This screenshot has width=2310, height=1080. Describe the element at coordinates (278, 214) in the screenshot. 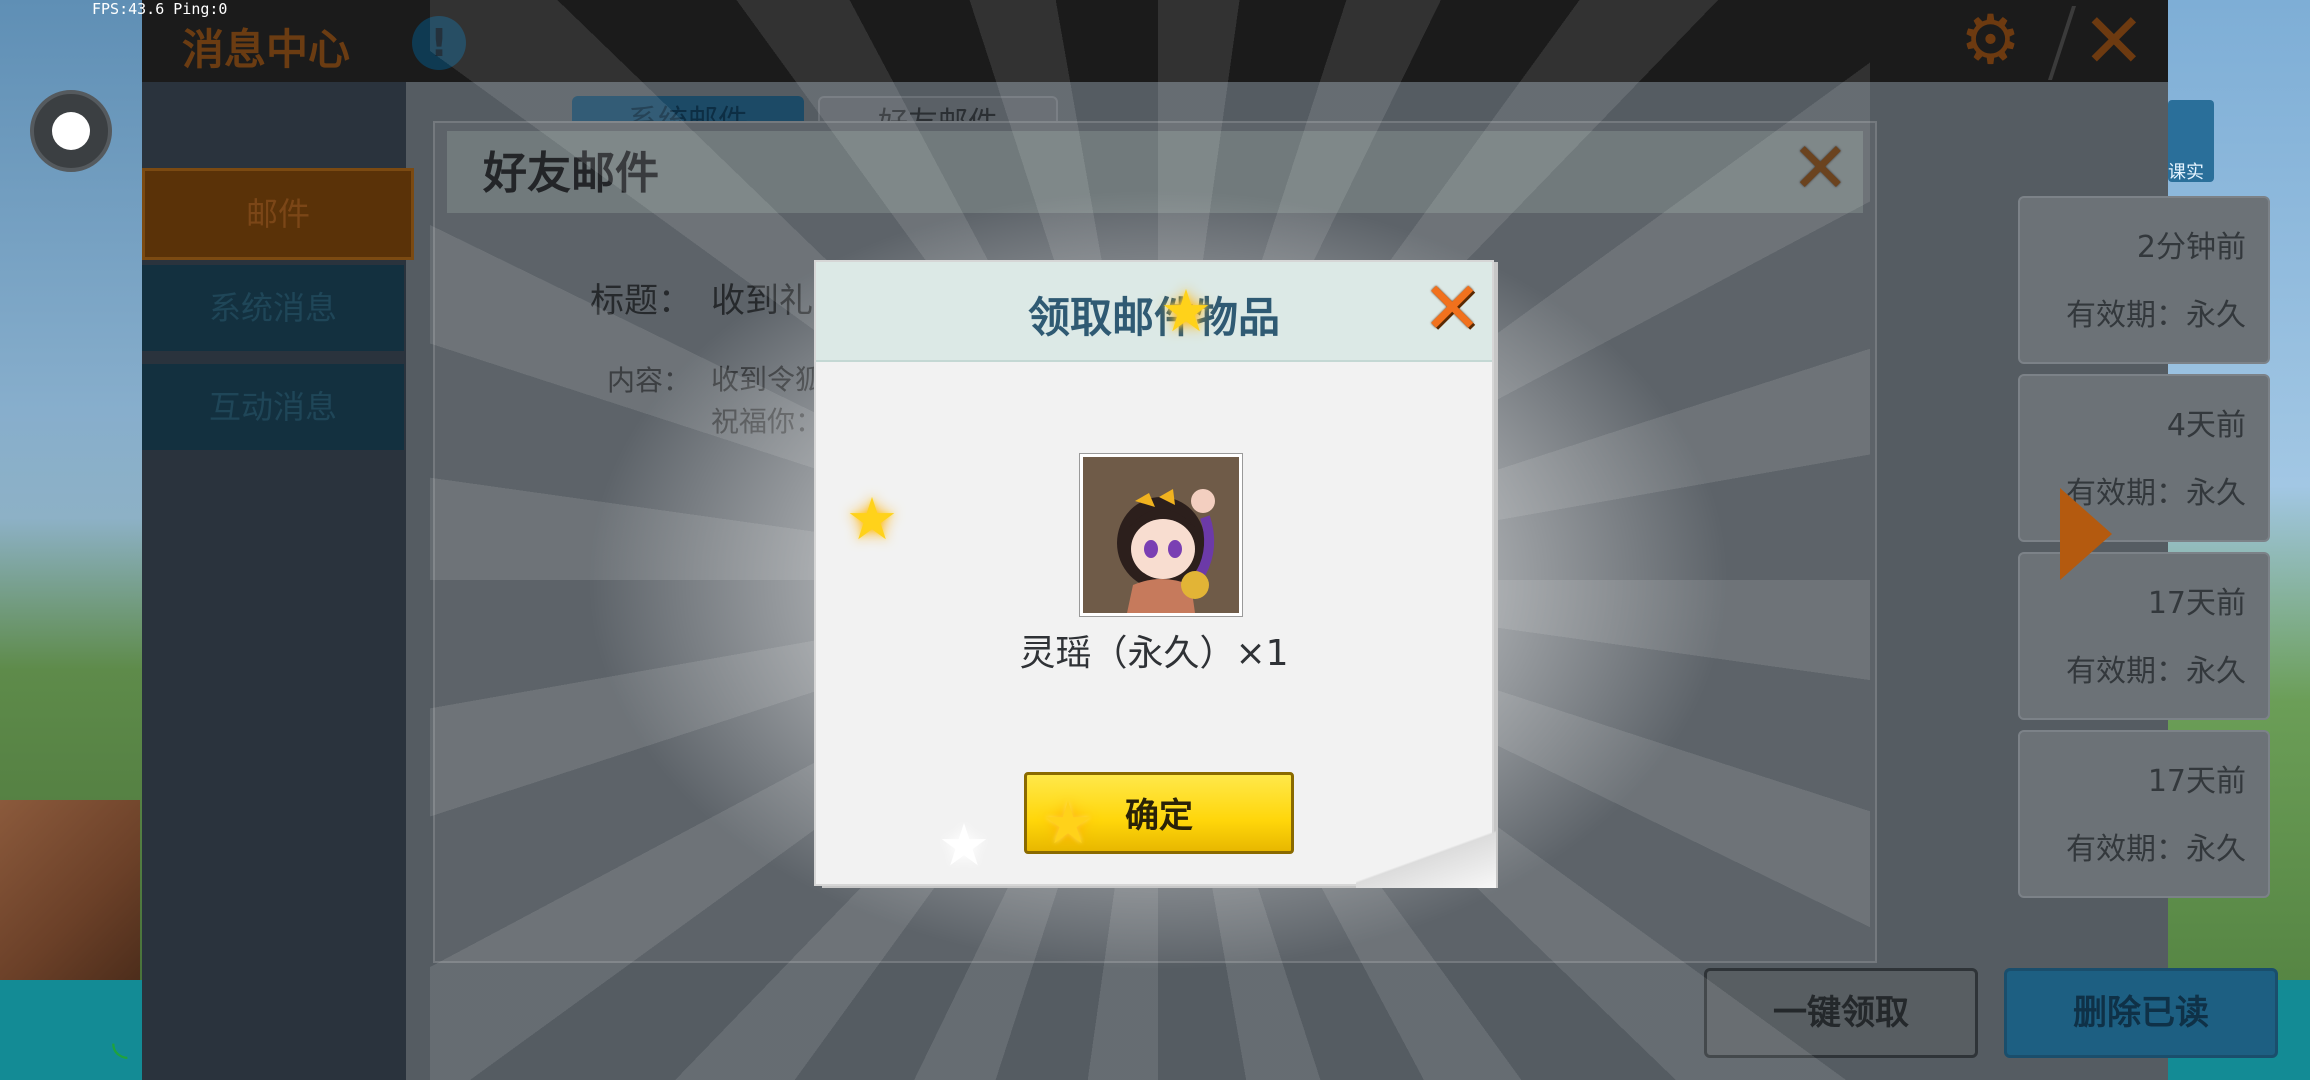

I see `sidebar-item-mail: 邮件` at that location.